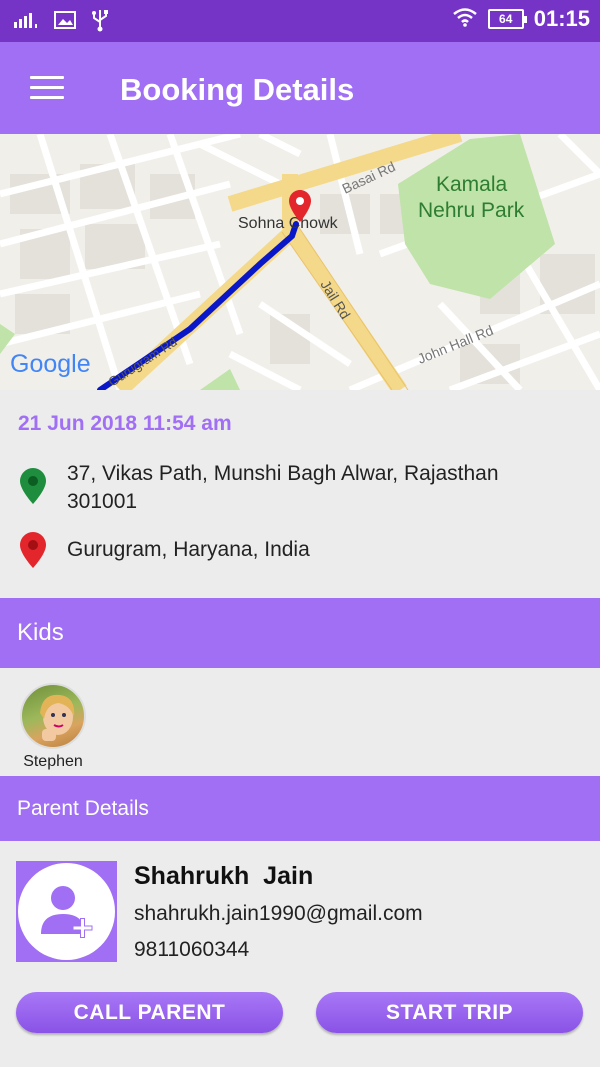 The height and width of the screenshot is (1067, 600). Describe the element at coordinates (50, 364) in the screenshot. I see `google-logo: Google` at that location.